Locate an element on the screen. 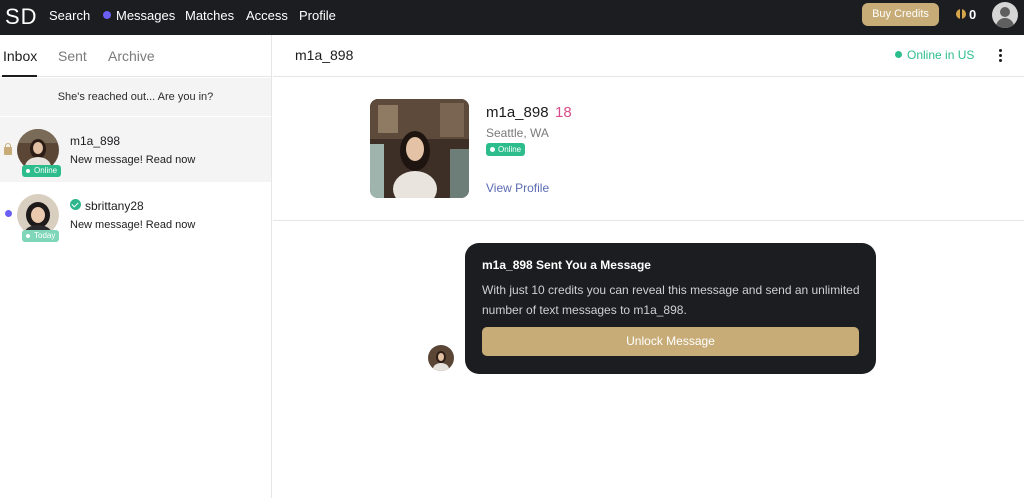 The width and height of the screenshot is (1024, 498). profile-location: Seattle, WA is located at coordinates (517, 133).